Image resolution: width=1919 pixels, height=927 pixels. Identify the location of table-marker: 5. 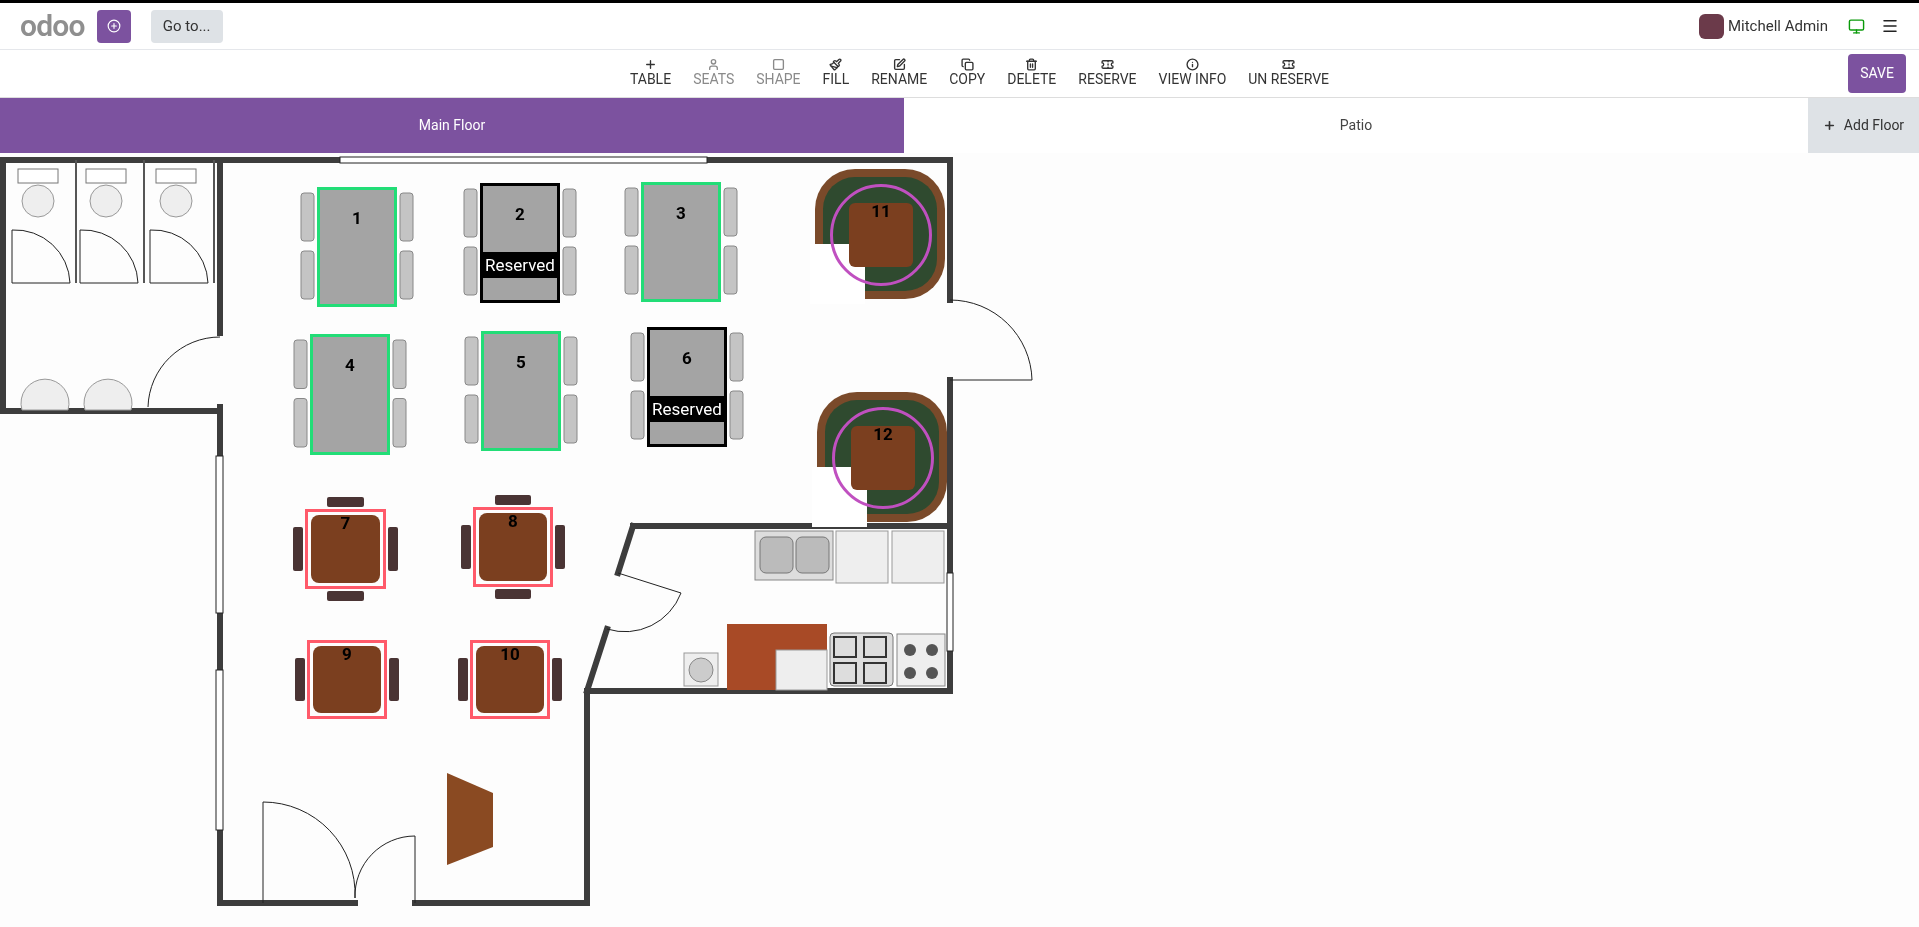
(521, 391).